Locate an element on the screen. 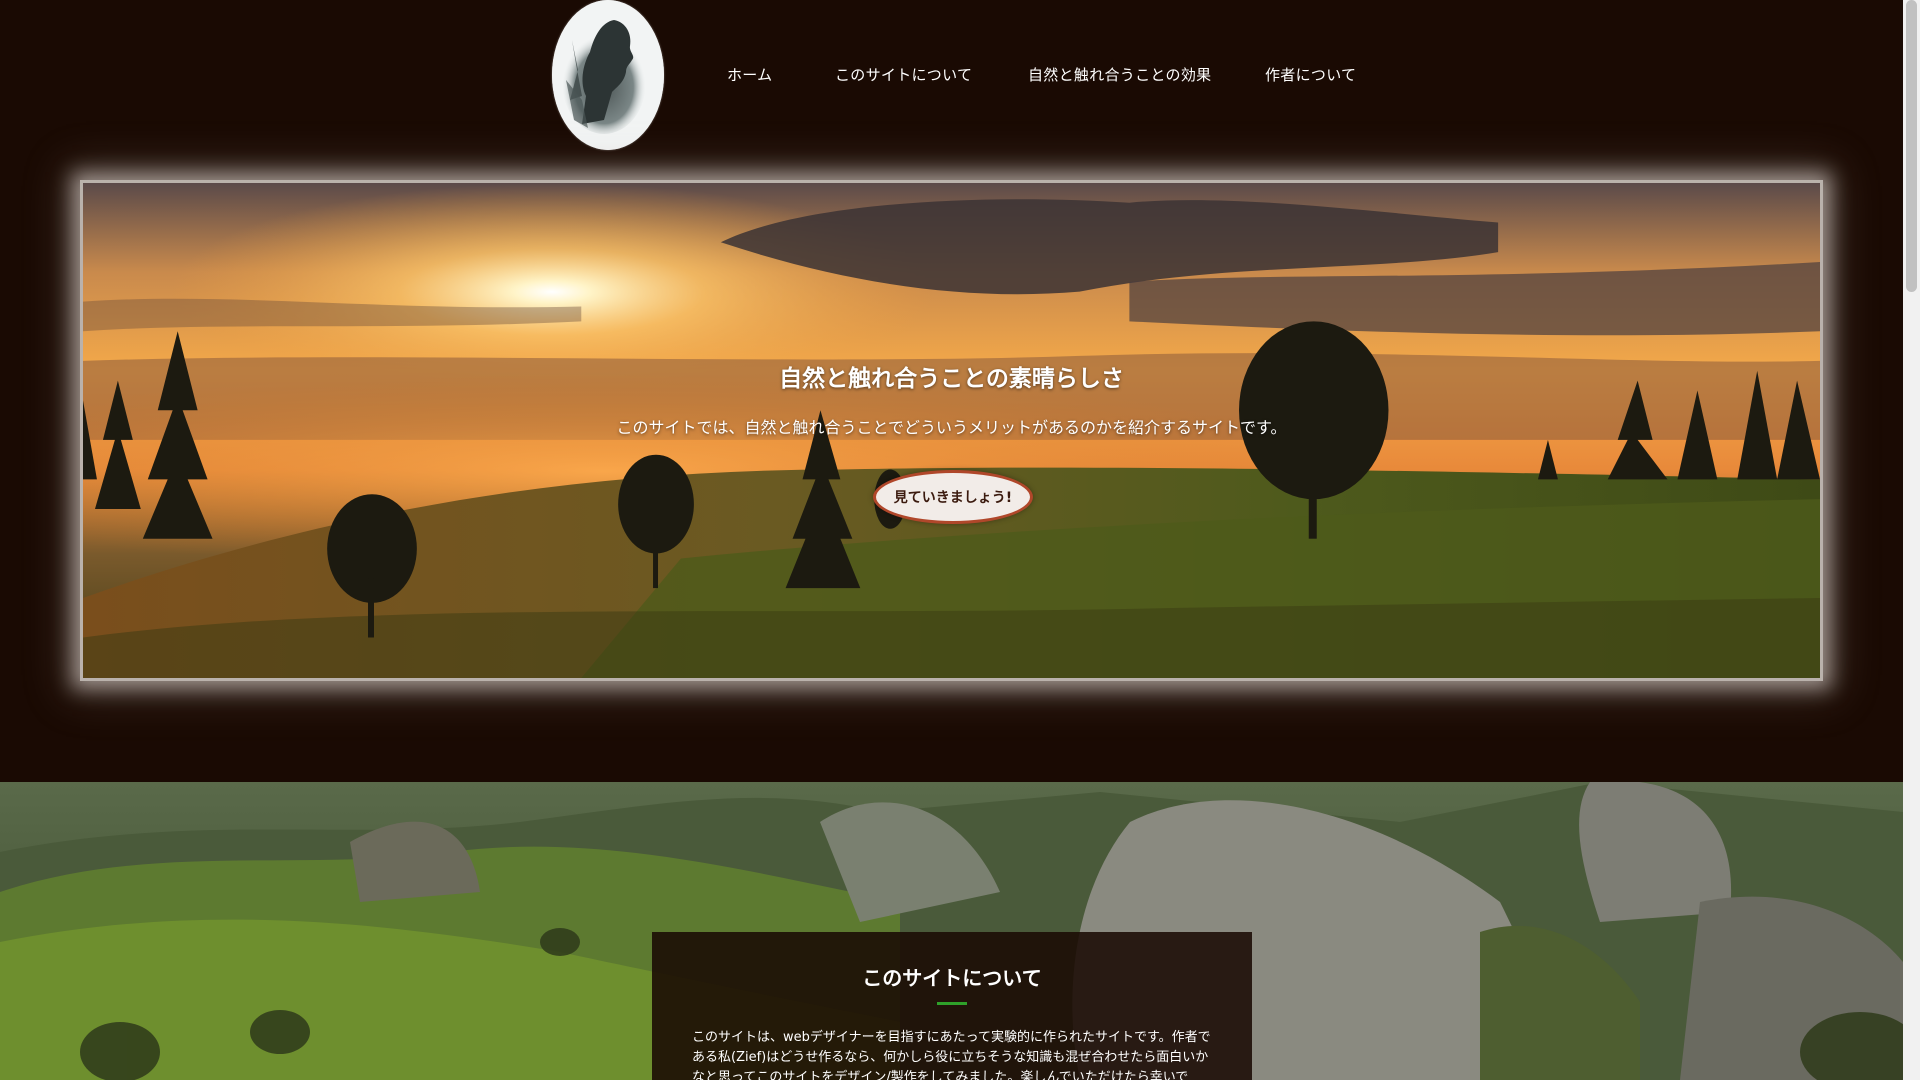 The image size is (1920, 1080). hero-title: 自然と触れ合うことの素晴らしさ is located at coordinates (951, 379).